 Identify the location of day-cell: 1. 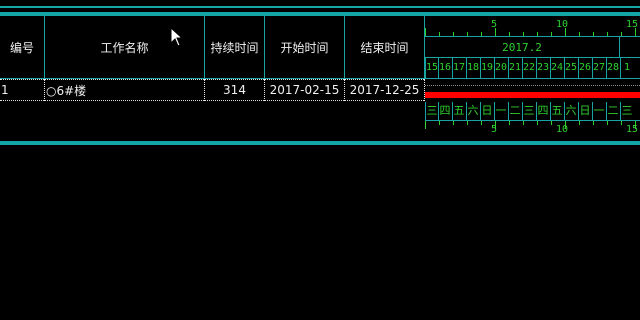
(626, 68).